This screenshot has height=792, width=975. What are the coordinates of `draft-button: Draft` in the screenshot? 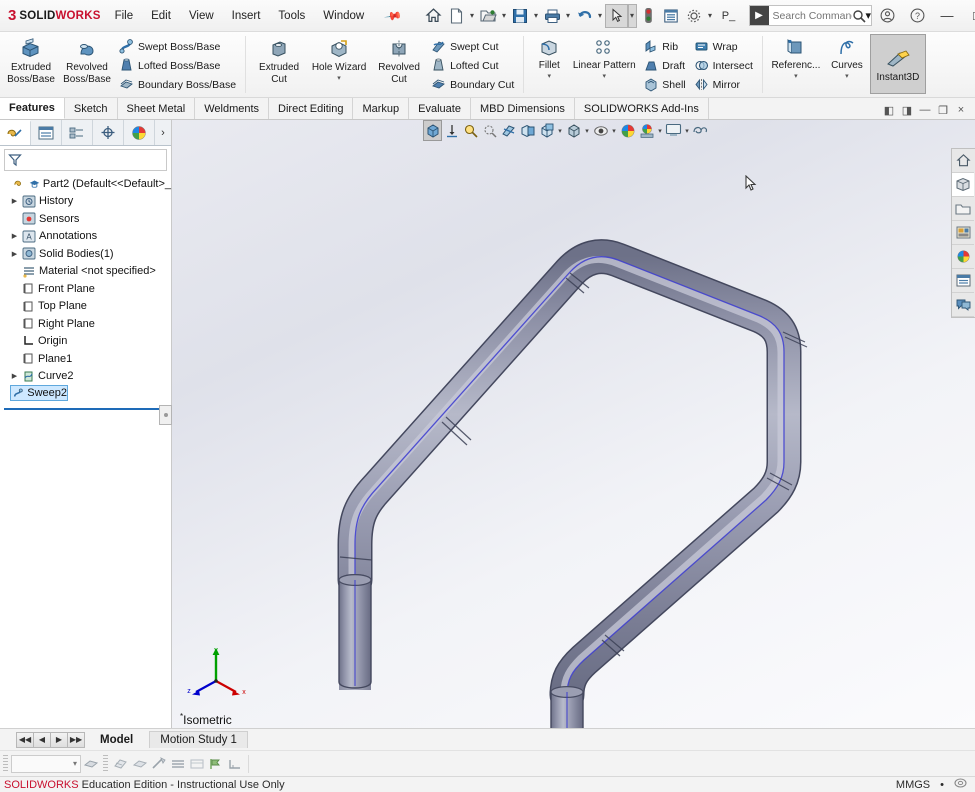 It's located at (664, 65).